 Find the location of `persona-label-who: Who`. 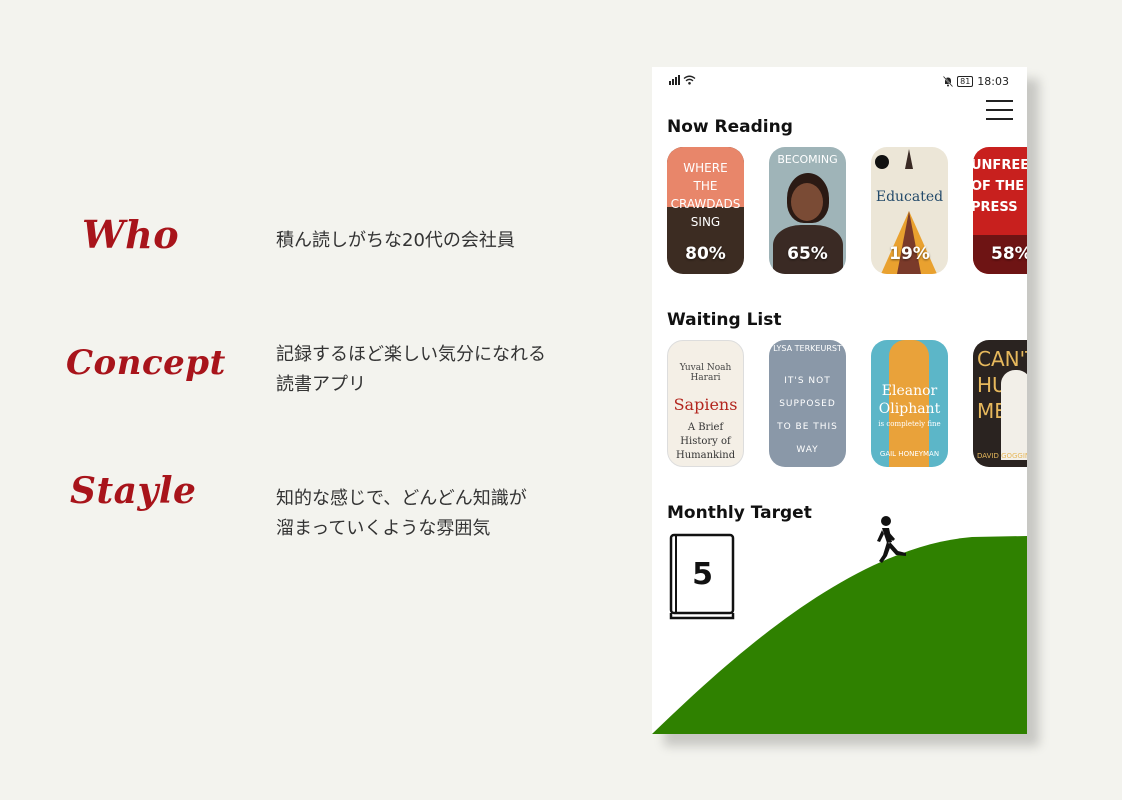

persona-label-who: Who is located at coordinates (131, 234).